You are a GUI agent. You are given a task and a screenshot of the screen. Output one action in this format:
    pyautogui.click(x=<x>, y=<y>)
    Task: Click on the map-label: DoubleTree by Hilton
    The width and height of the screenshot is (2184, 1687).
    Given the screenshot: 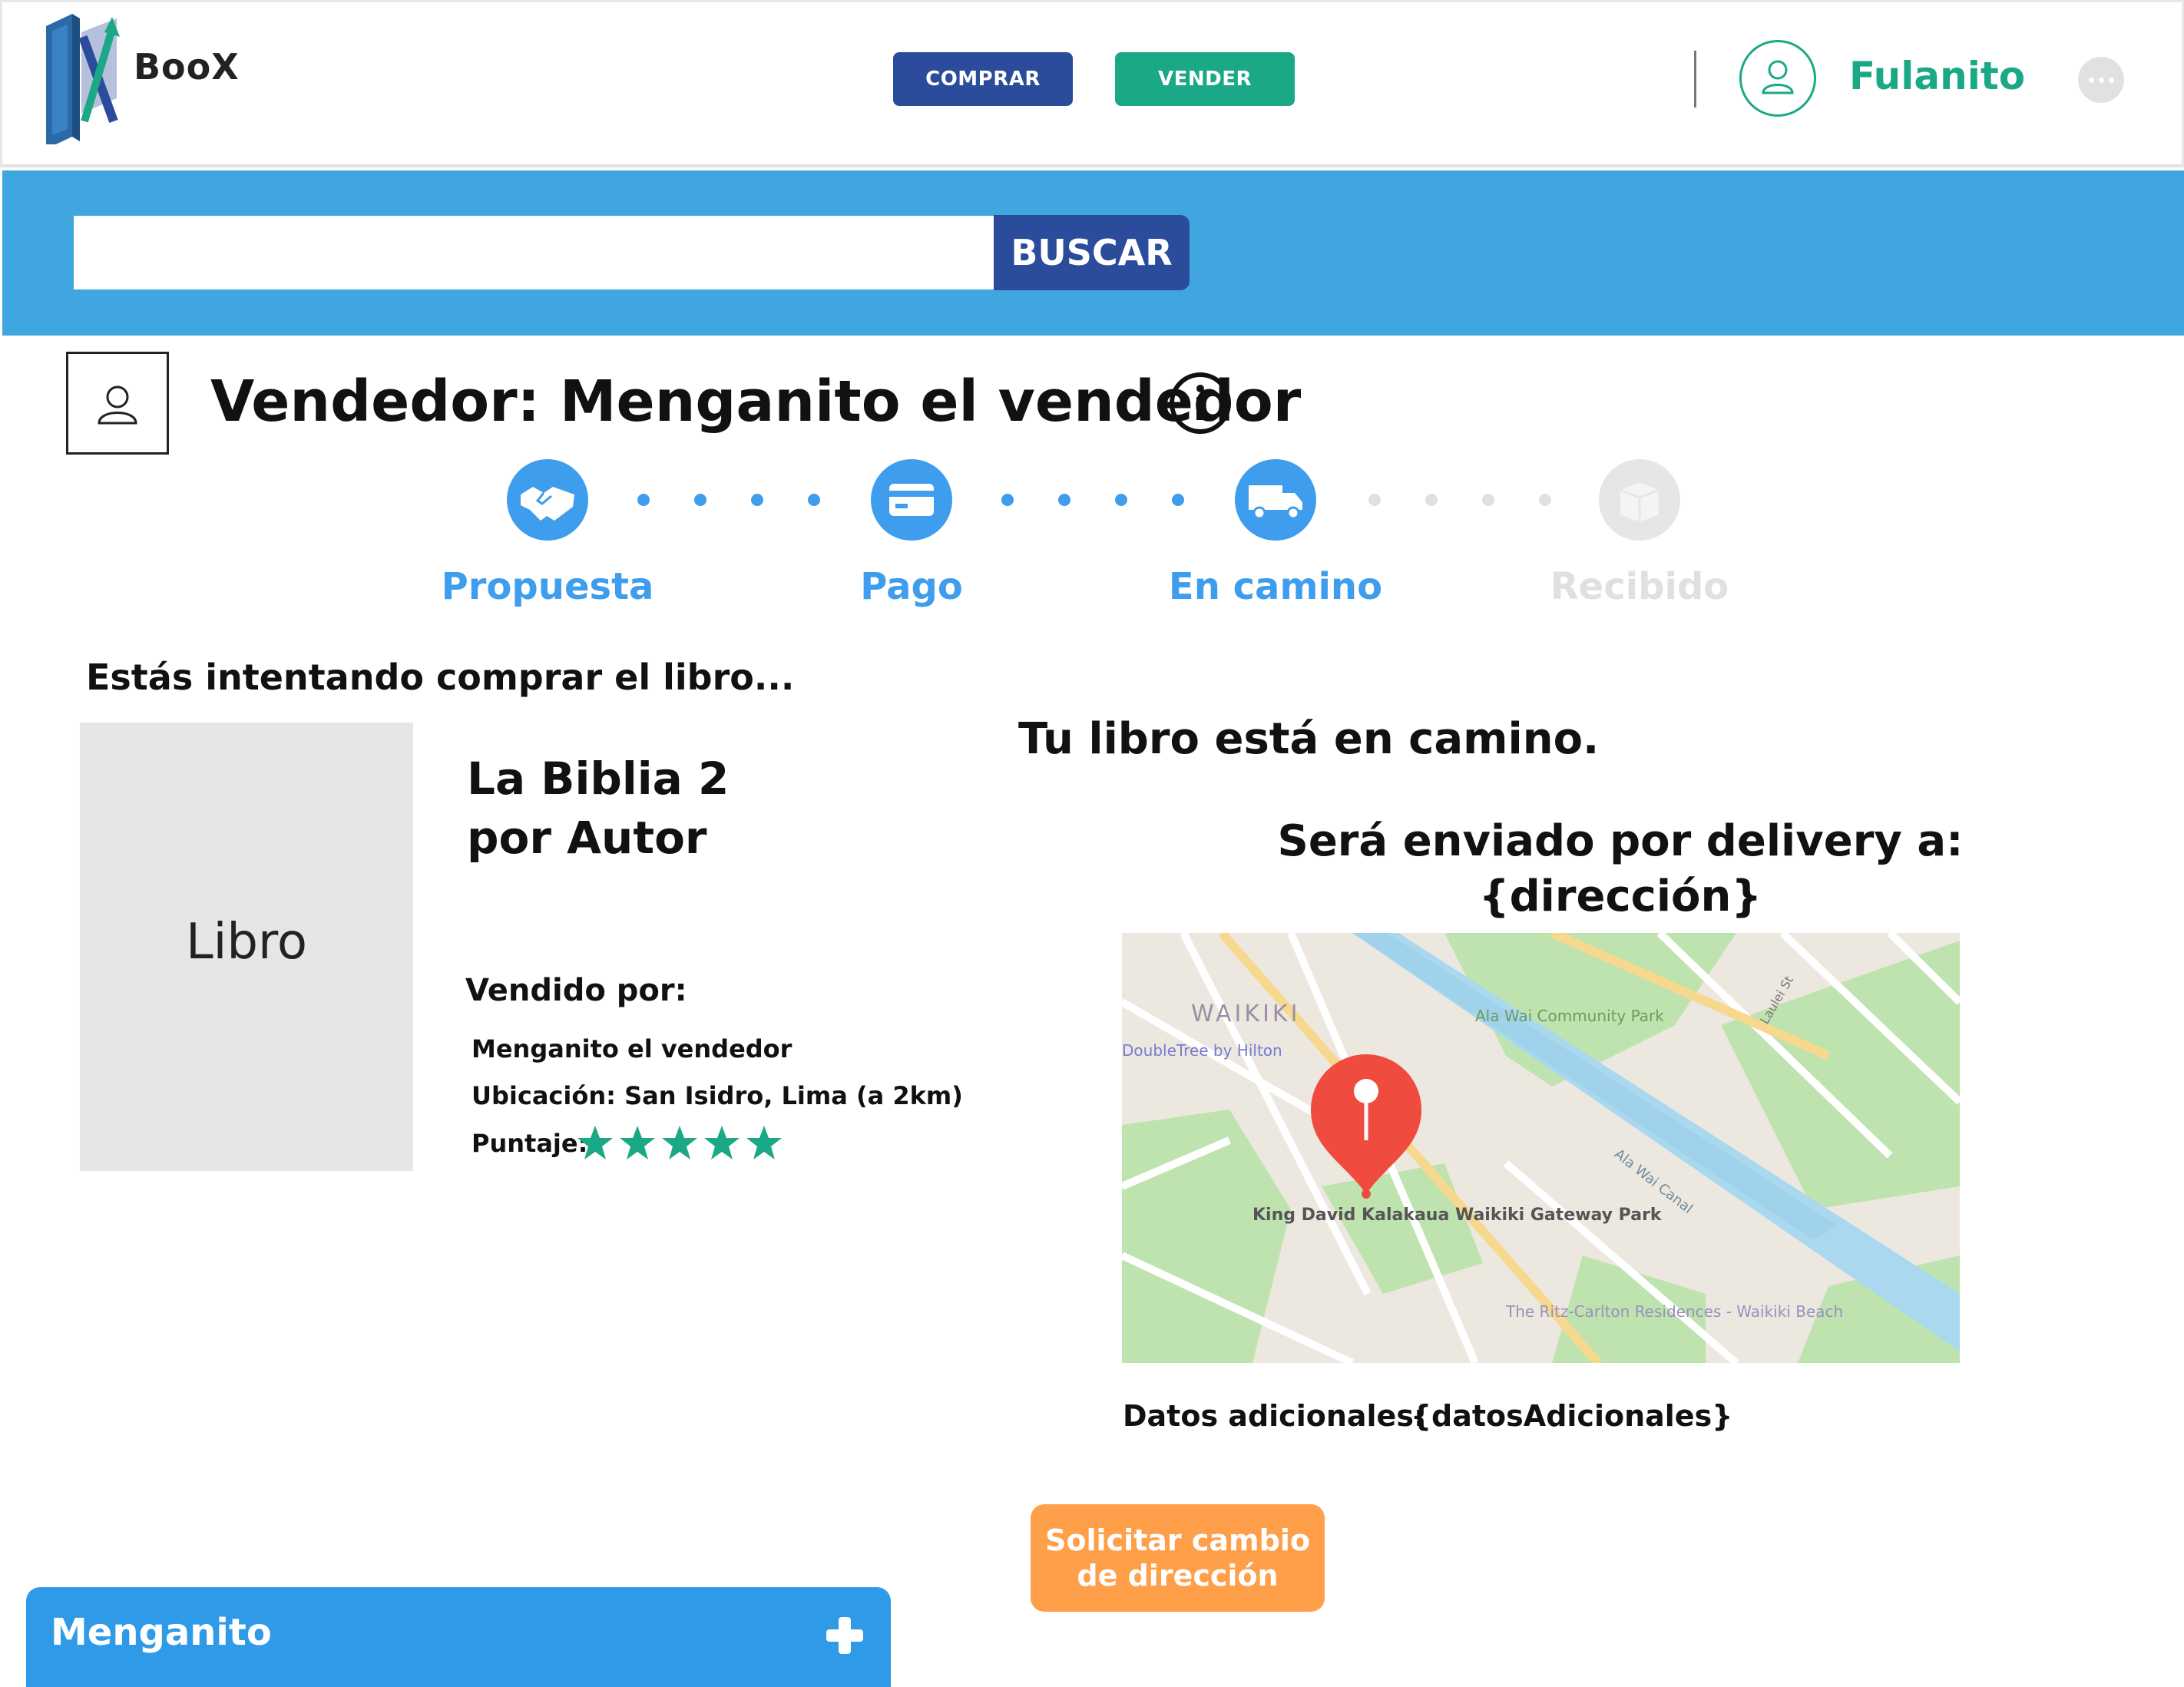 What is the action you would take?
    pyautogui.click(x=1202, y=1050)
    